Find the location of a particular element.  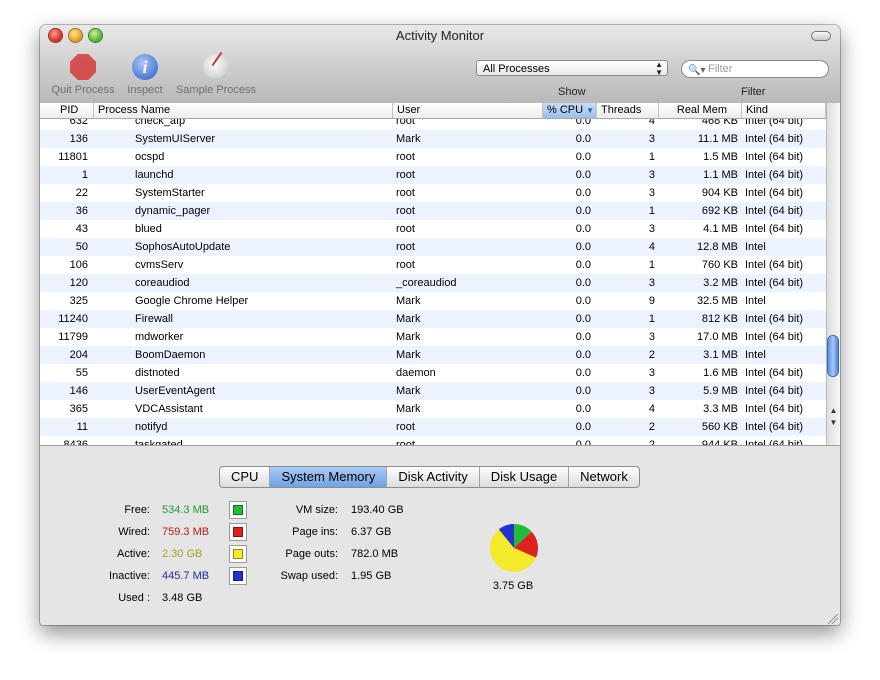

page-ins-value: 6.37 GB is located at coordinates (371, 532).